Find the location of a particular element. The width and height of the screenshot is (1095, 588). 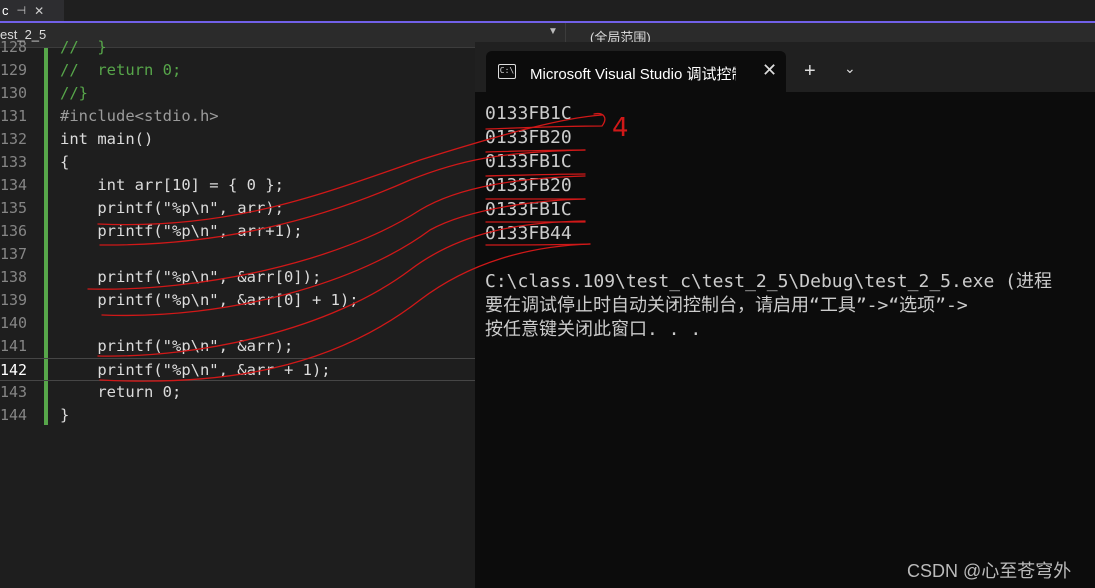

line-number: 138 is located at coordinates (14, 277).